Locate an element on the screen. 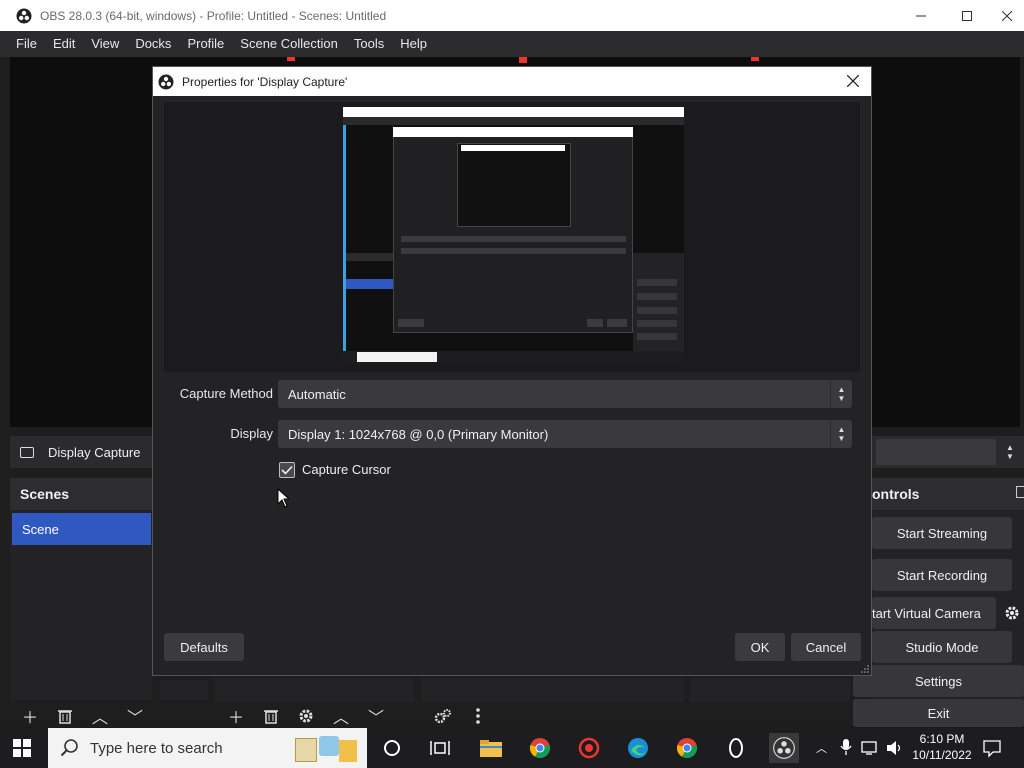 This screenshot has width=1024, height=768. minimize-icon is located at coordinates (921, 15).